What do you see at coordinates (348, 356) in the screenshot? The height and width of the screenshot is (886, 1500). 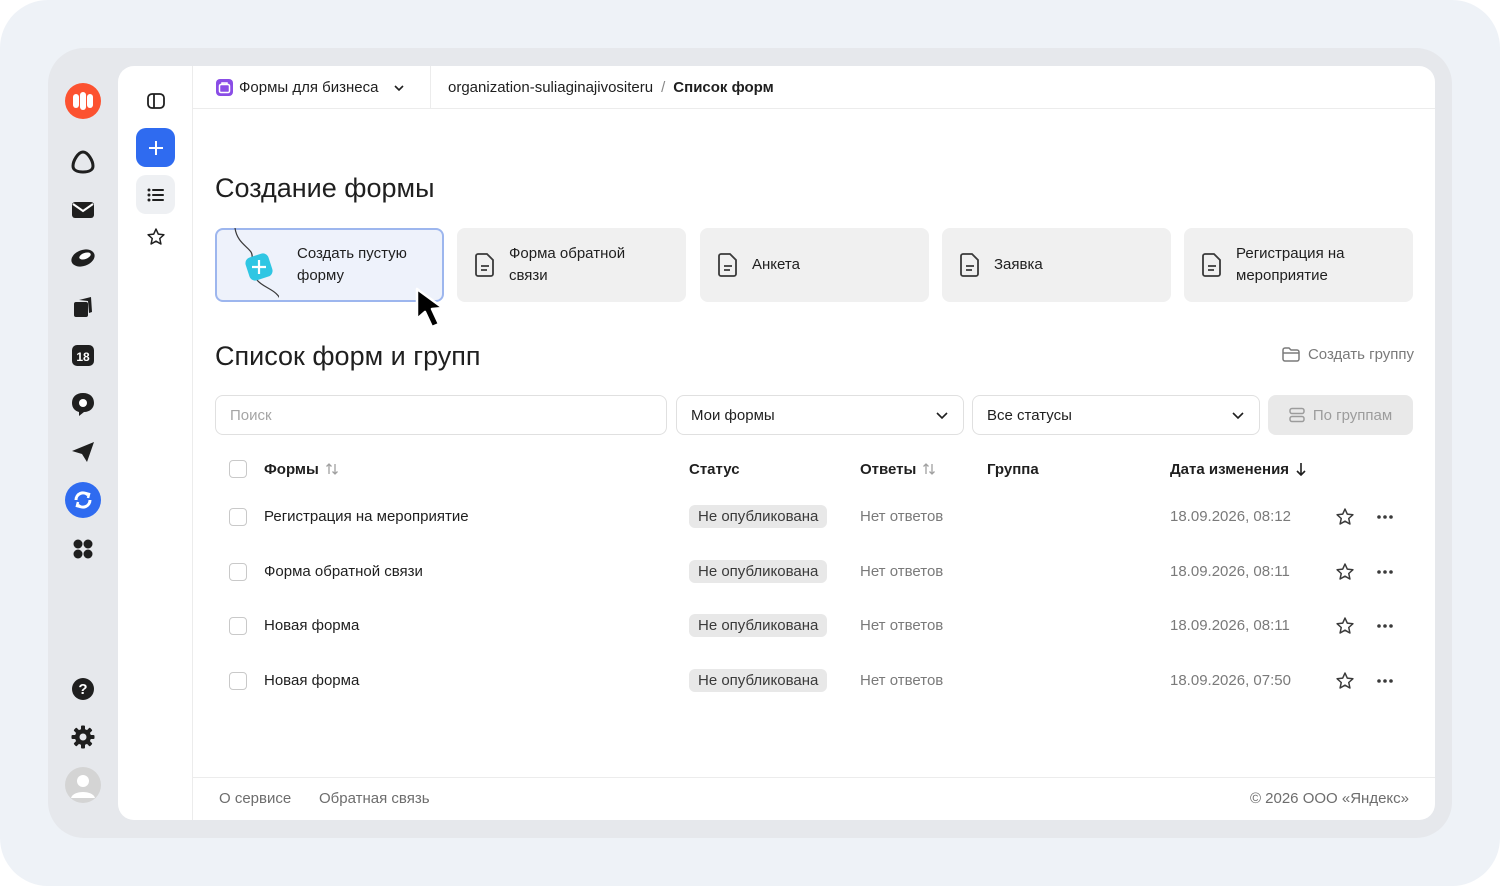 I see `list-section-title: Список форм и групп` at bounding box center [348, 356].